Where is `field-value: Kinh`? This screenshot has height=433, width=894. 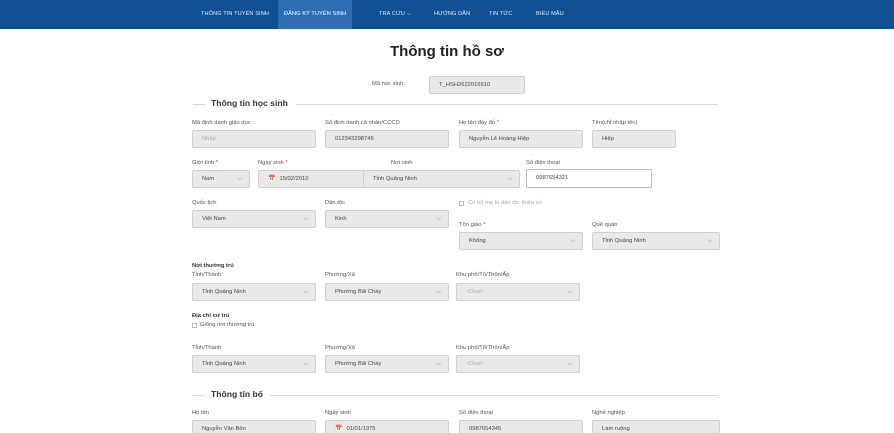 field-value: Kinh is located at coordinates (341, 219).